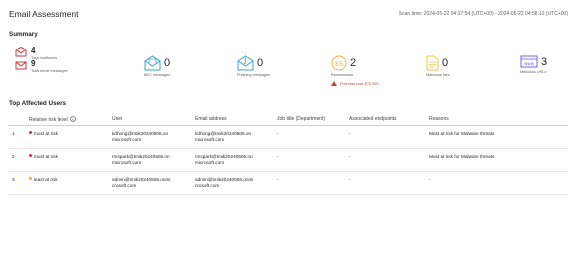 Image resolution: width=576 pixels, height=277 pixels. Describe the element at coordinates (236, 160) in the screenshot. I see `email-cell: rmspark@tmik20240506.on microsoft.com` at that location.